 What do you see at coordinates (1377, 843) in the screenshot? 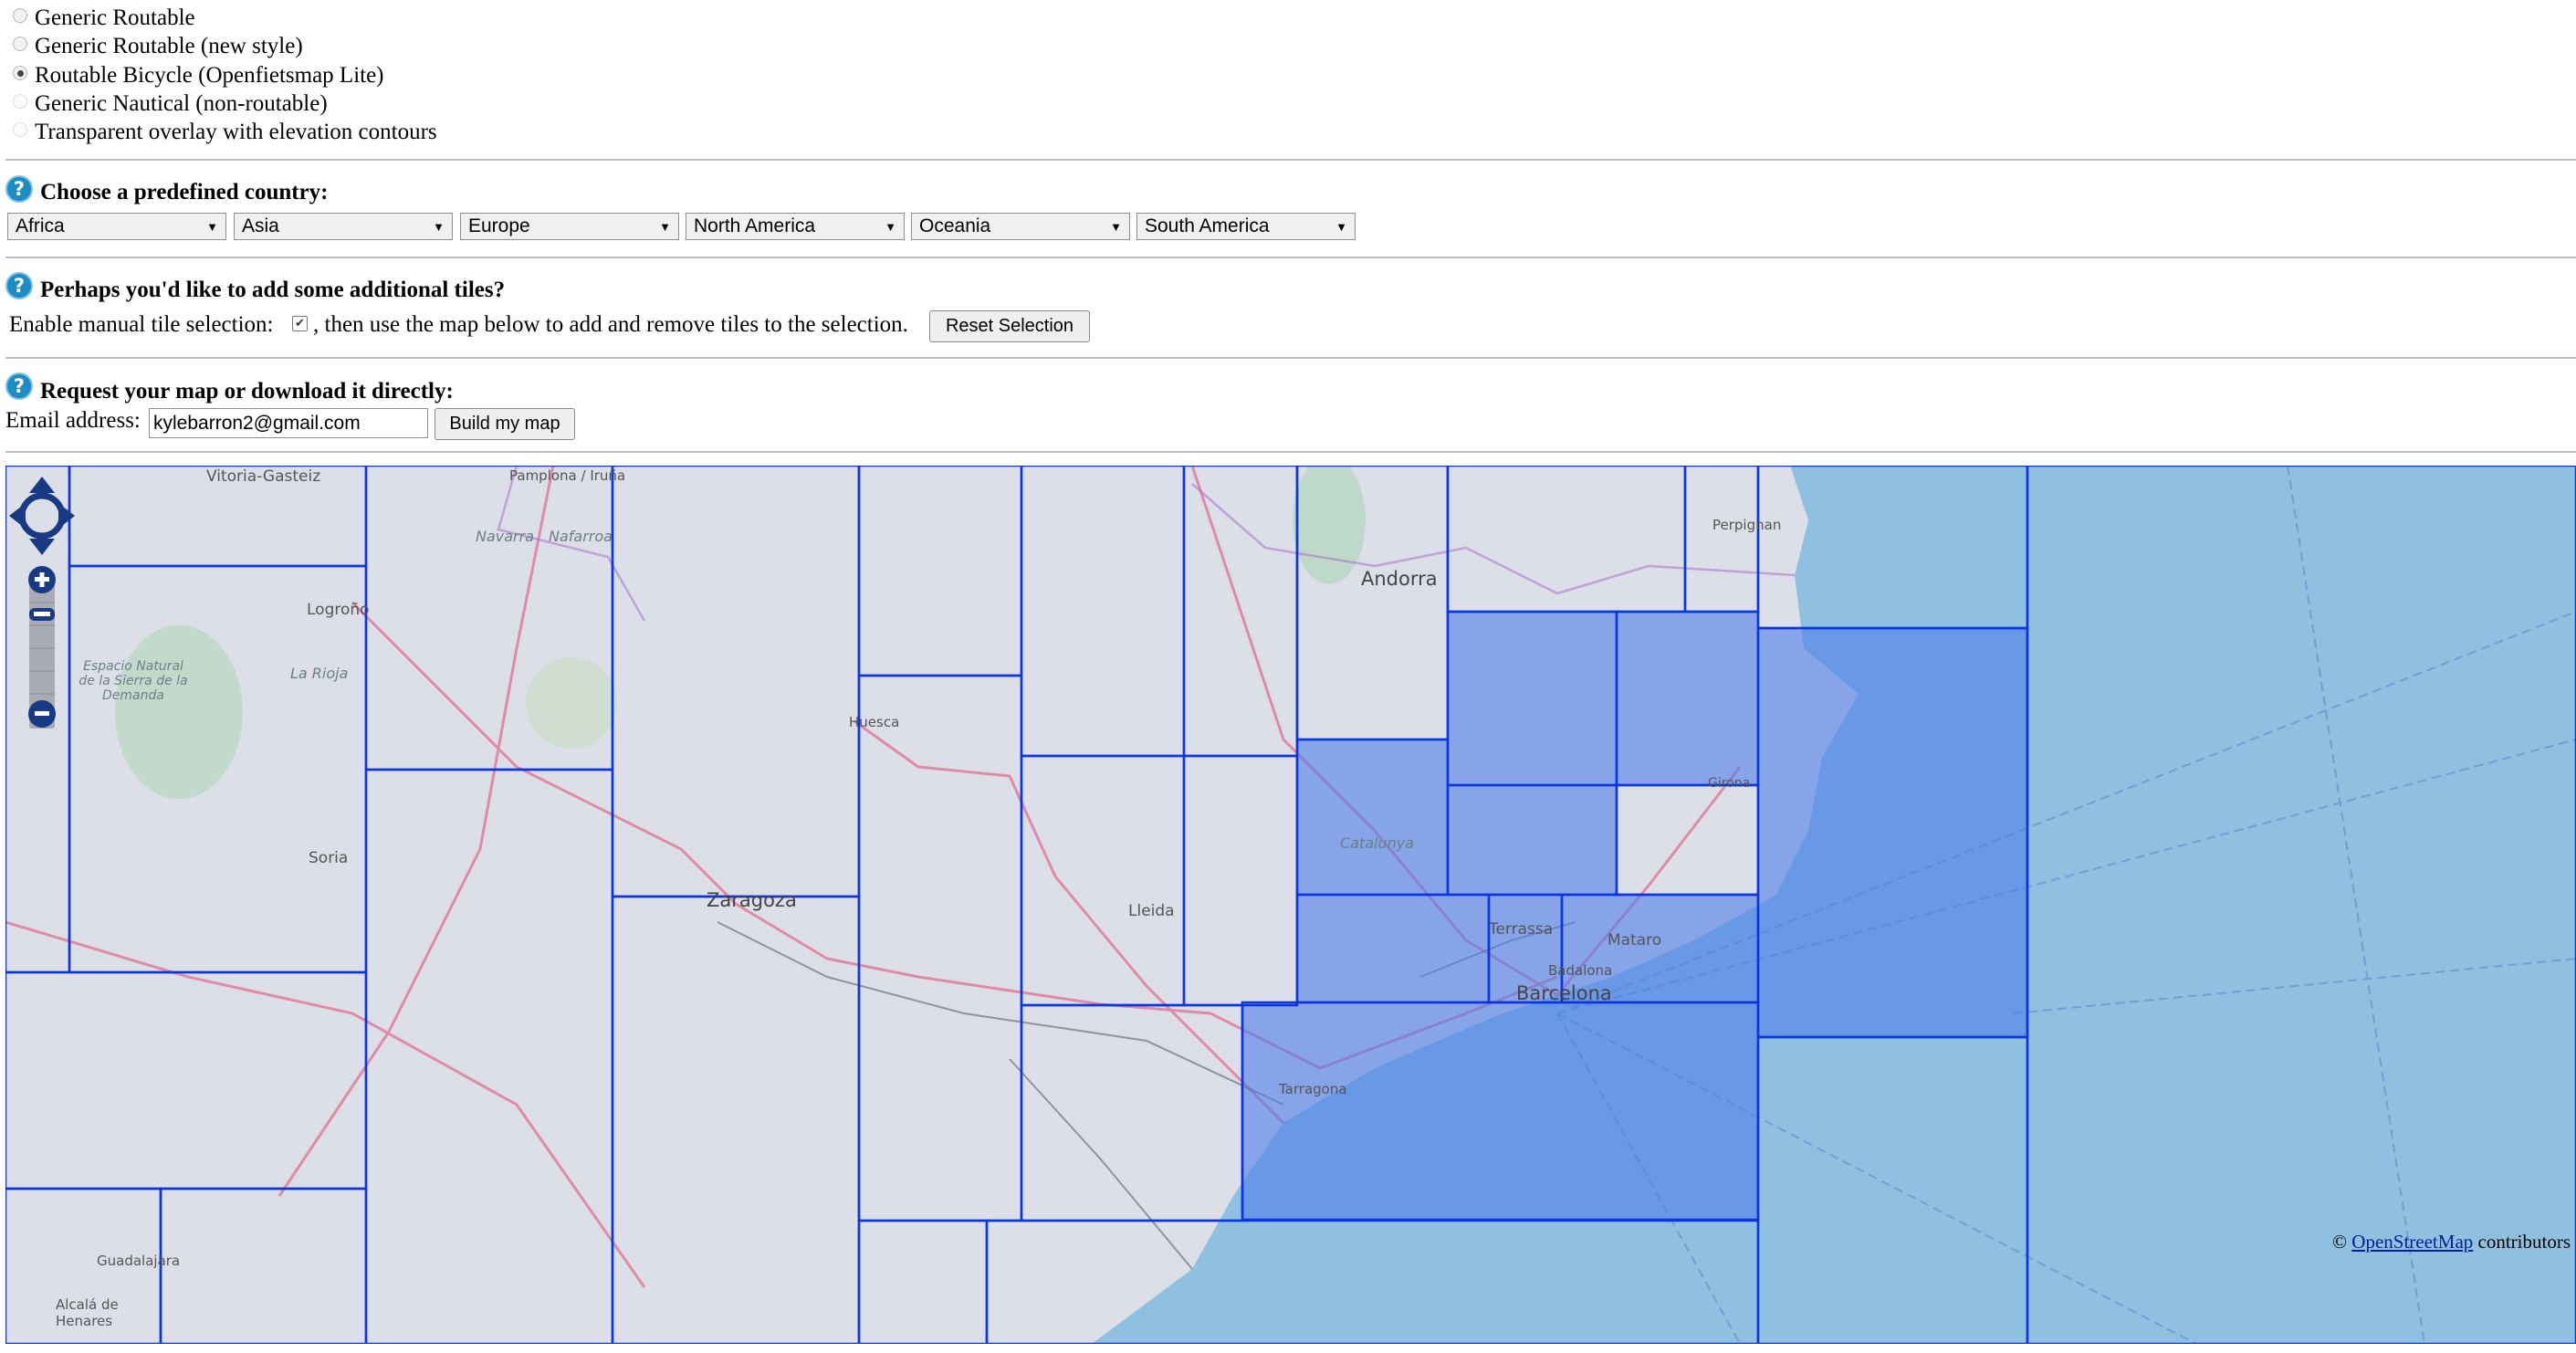
I see `region-label: Catalunya` at bounding box center [1377, 843].